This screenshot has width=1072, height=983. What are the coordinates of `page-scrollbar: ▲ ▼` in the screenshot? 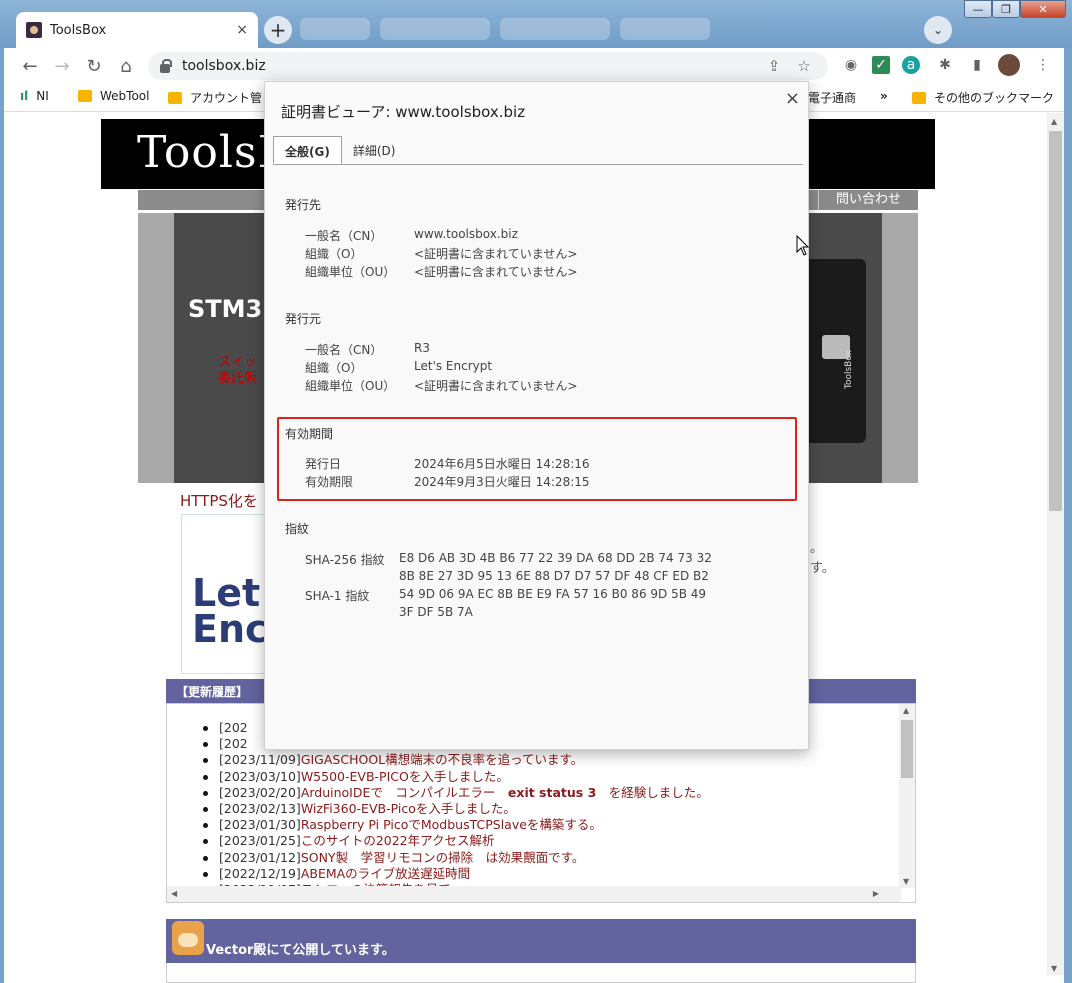 It's located at (1055, 544).